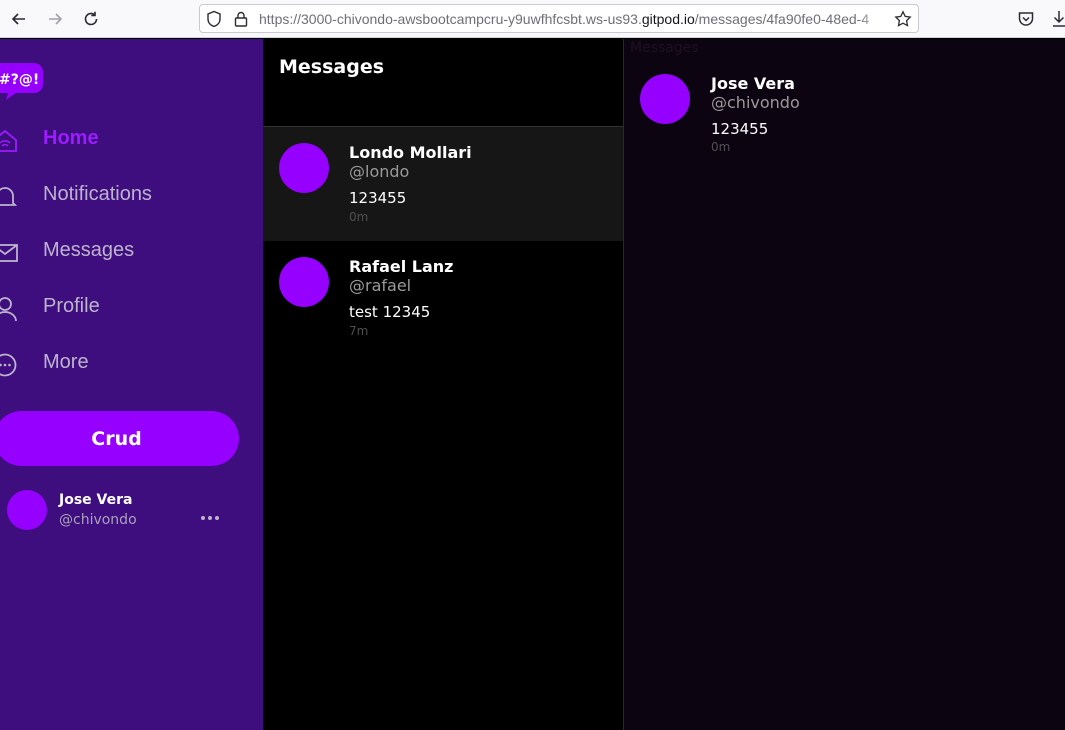 The image size is (1065, 730). Describe the element at coordinates (378, 198) in the screenshot. I see `group-message-preview: 123455` at that location.